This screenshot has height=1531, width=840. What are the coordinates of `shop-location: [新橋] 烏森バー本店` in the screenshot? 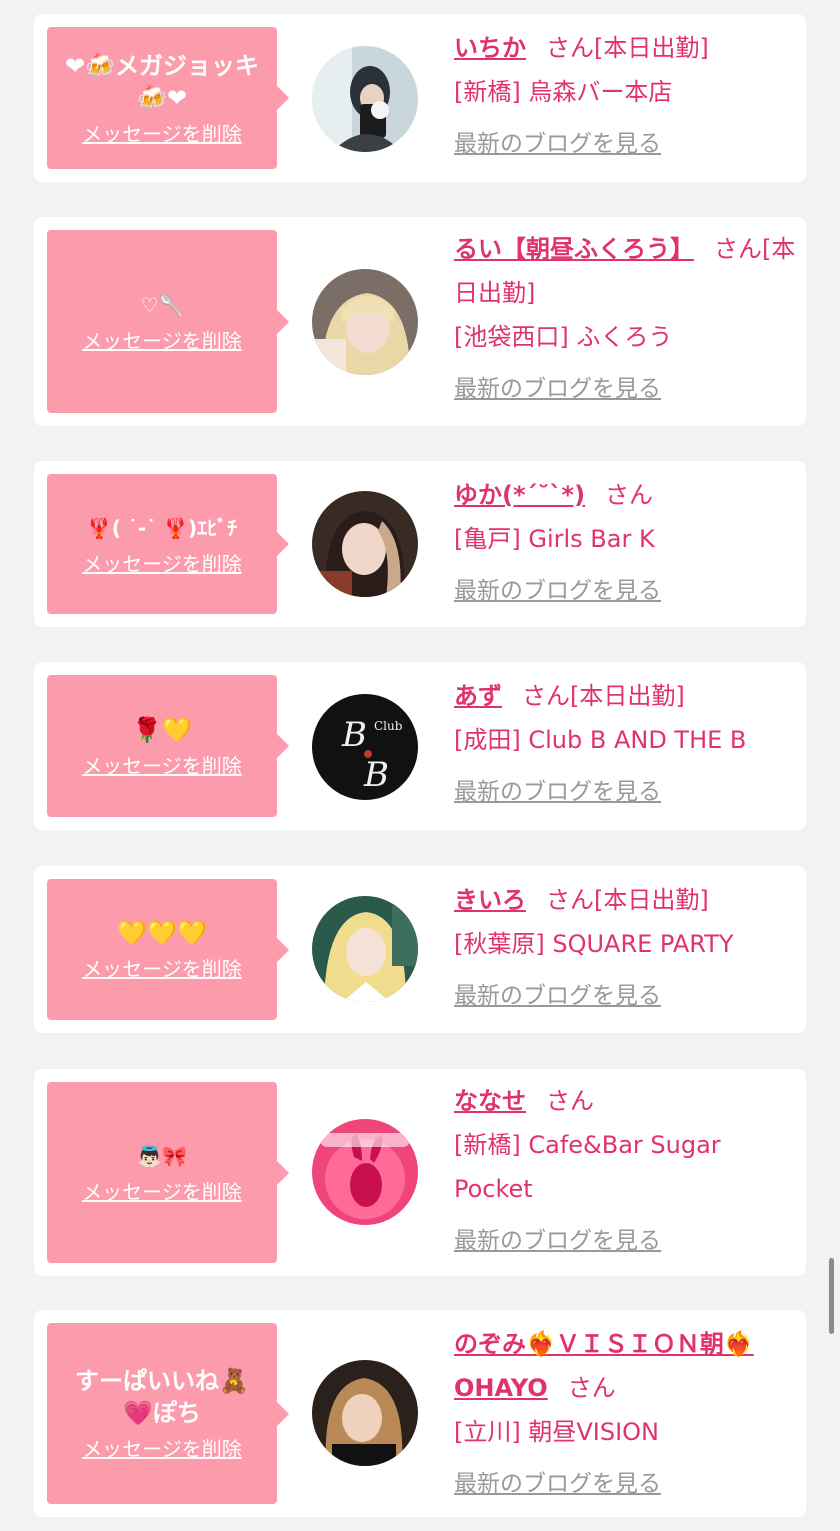 It's located at (563, 92).